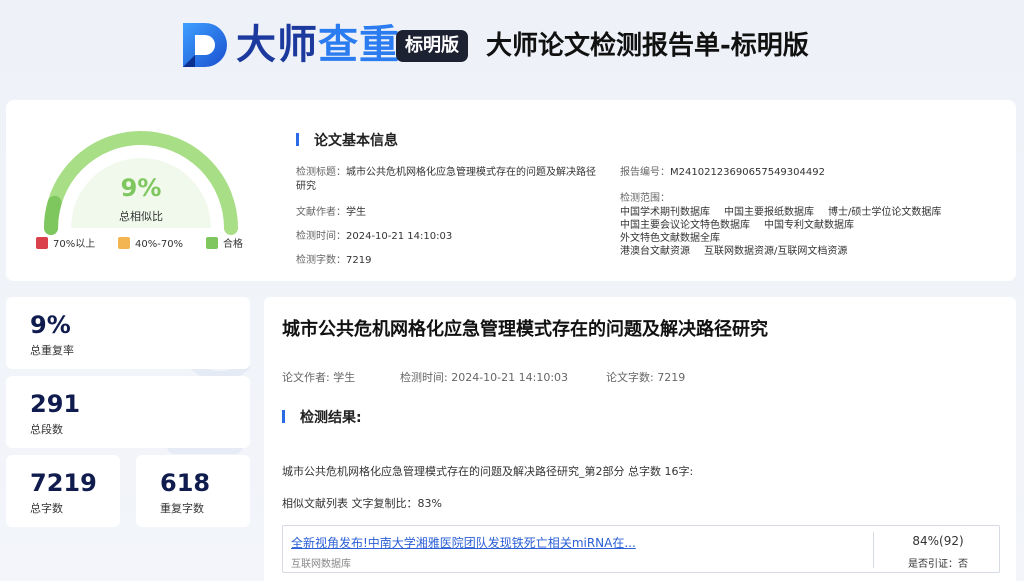 The width and height of the screenshot is (1024, 581). What do you see at coordinates (873, 550) in the screenshot?
I see `result-divider` at bounding box center [873, 550].